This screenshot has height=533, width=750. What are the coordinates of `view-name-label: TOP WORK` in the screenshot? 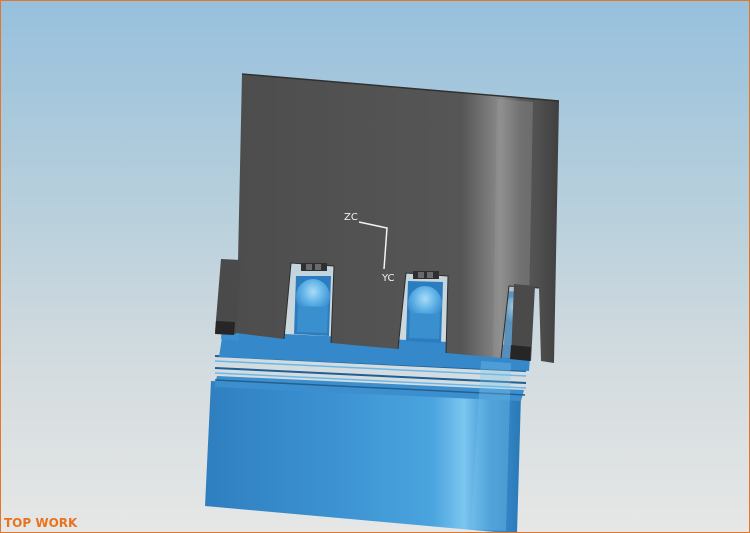 It's located at (41, 523).